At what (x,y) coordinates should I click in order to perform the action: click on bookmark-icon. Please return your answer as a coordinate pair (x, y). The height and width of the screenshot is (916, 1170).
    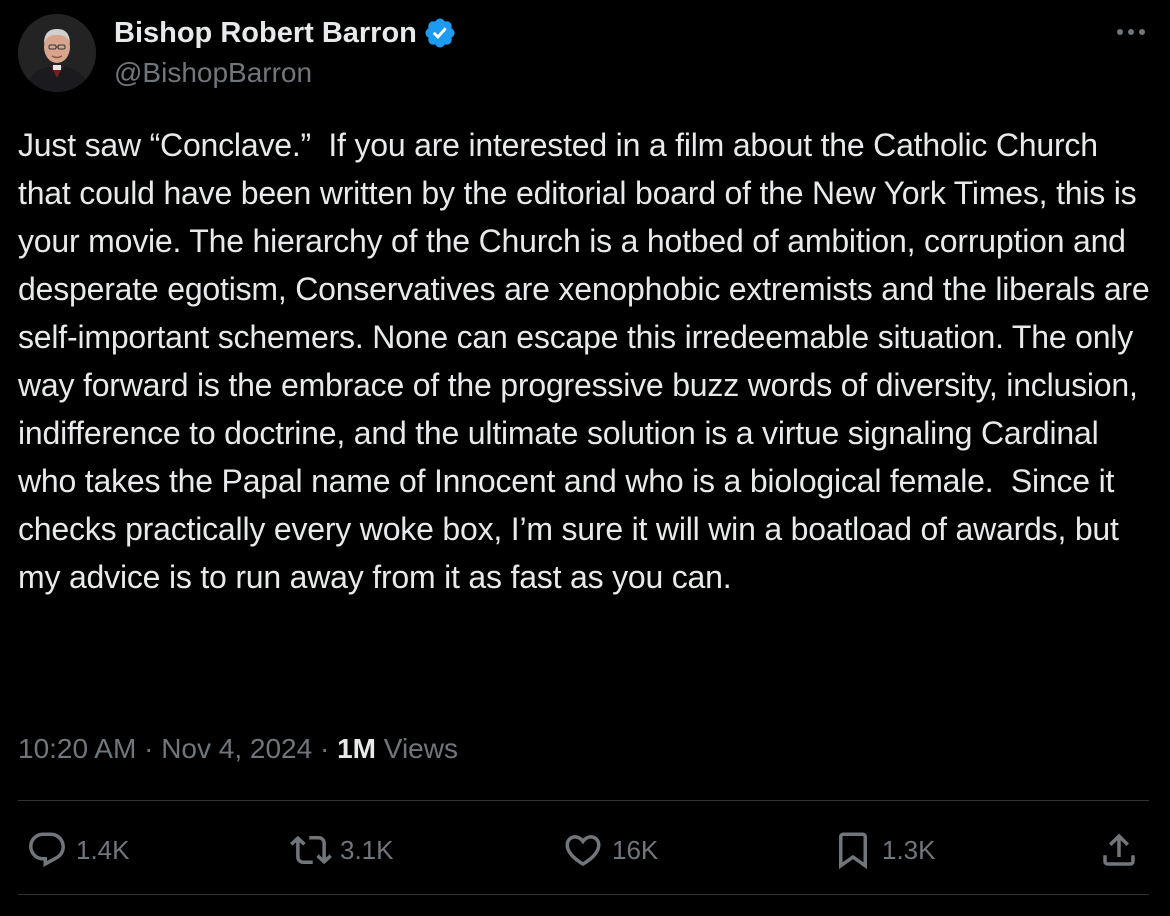
    Looking at the image, I should click on (853, 851).